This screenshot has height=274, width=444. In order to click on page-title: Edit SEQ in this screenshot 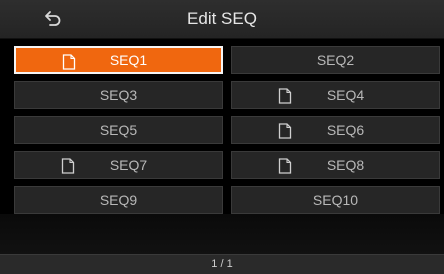, I will do `click(222, 18)`.